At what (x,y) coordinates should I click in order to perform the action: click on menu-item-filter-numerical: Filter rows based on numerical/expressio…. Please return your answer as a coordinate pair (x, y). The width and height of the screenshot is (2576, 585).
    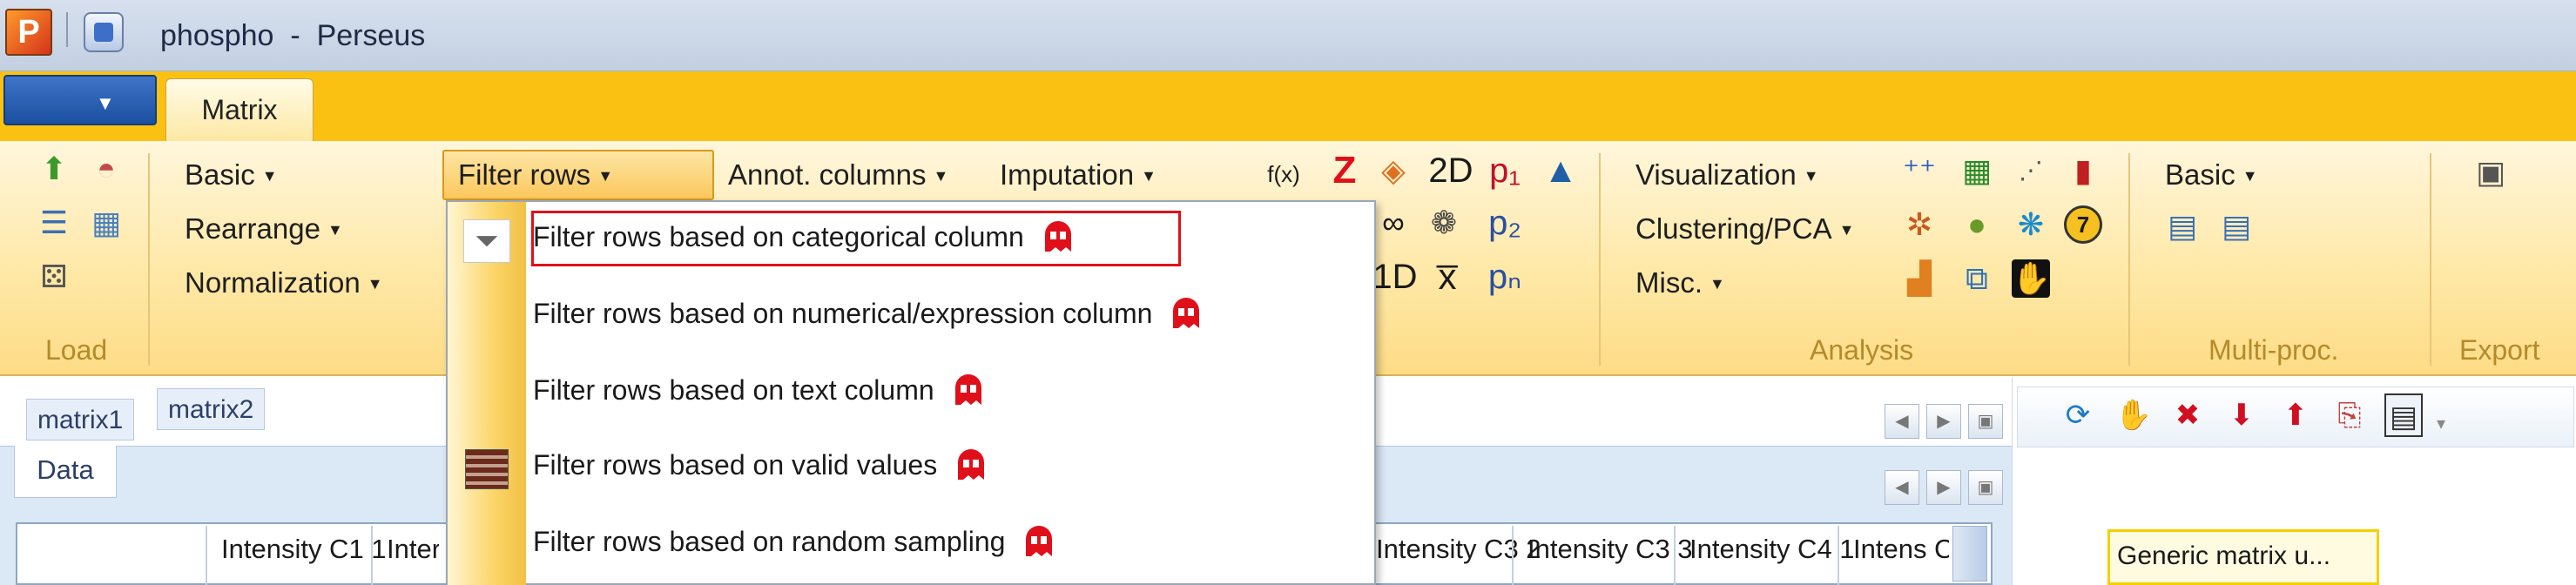
    Looking at the image, I should click on (867, 313).